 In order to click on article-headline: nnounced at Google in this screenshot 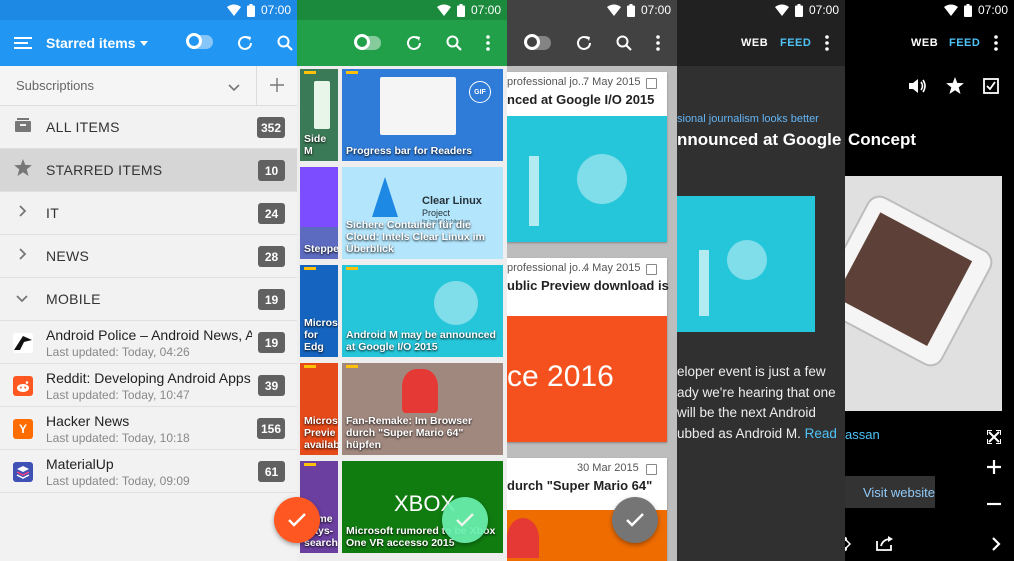, I will do `click(759, 139)`.